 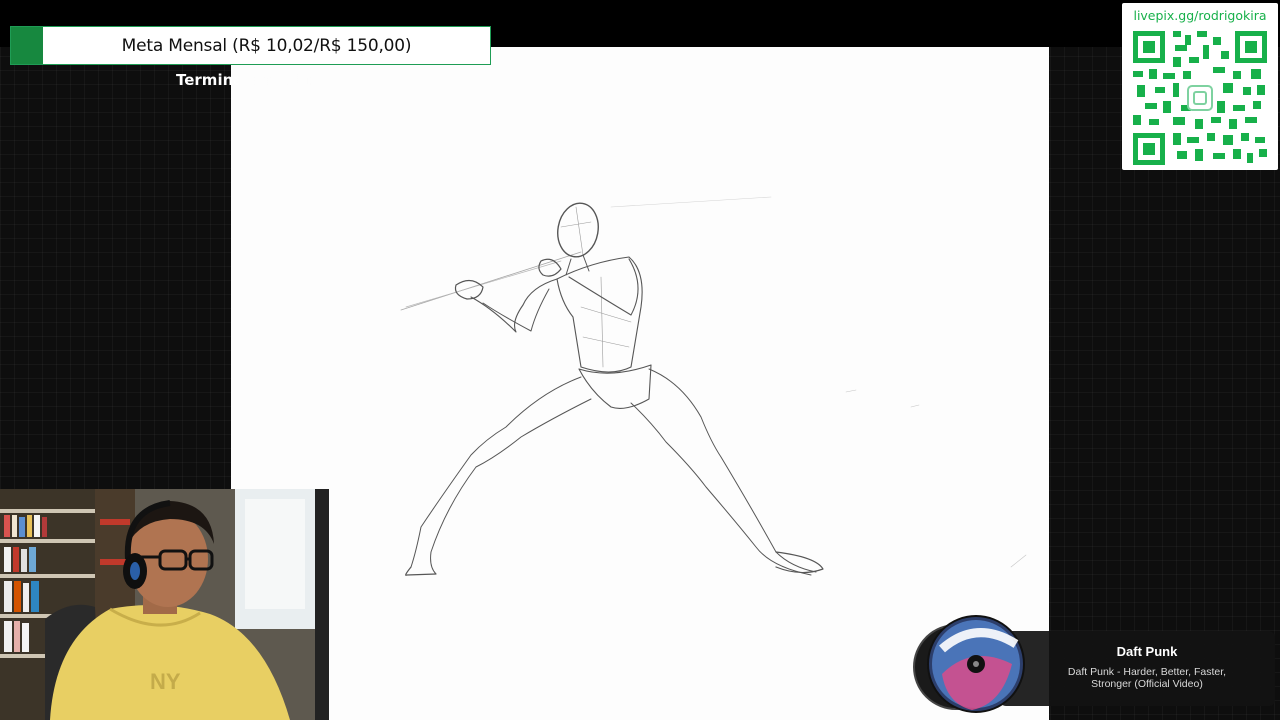 What do you see at coordinates (27, 45) in the screenshot?
I see `goal-progress-fill` at bounding box center [27, 45].